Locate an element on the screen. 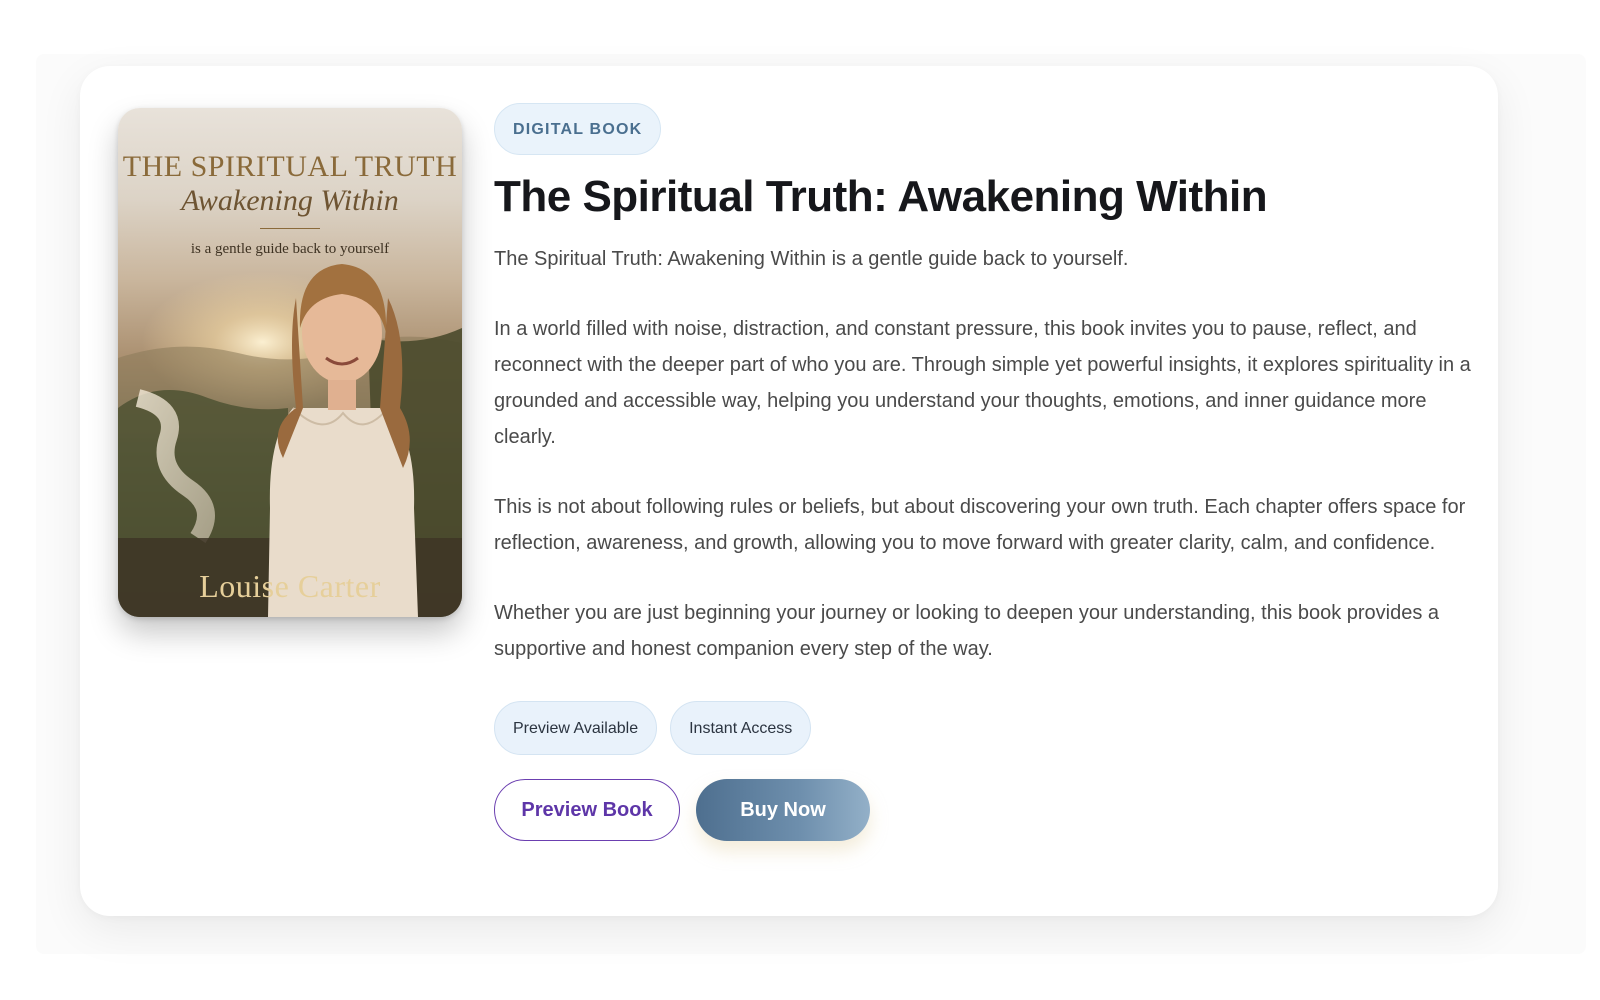 This screenshot has width=1600, height=1000. buy-now-button: Buy Now is located at coordinates (783, 810).